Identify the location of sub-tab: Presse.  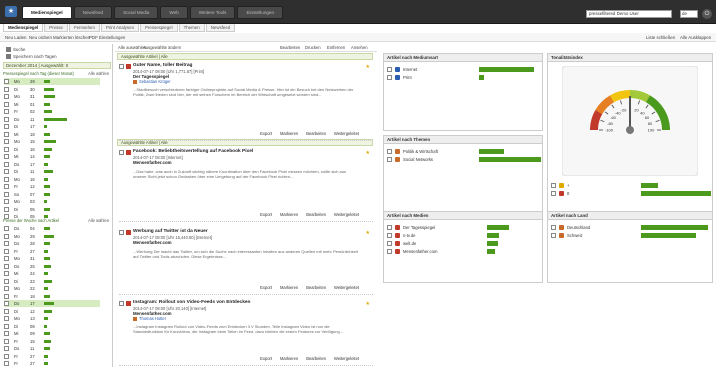
(56, 28).